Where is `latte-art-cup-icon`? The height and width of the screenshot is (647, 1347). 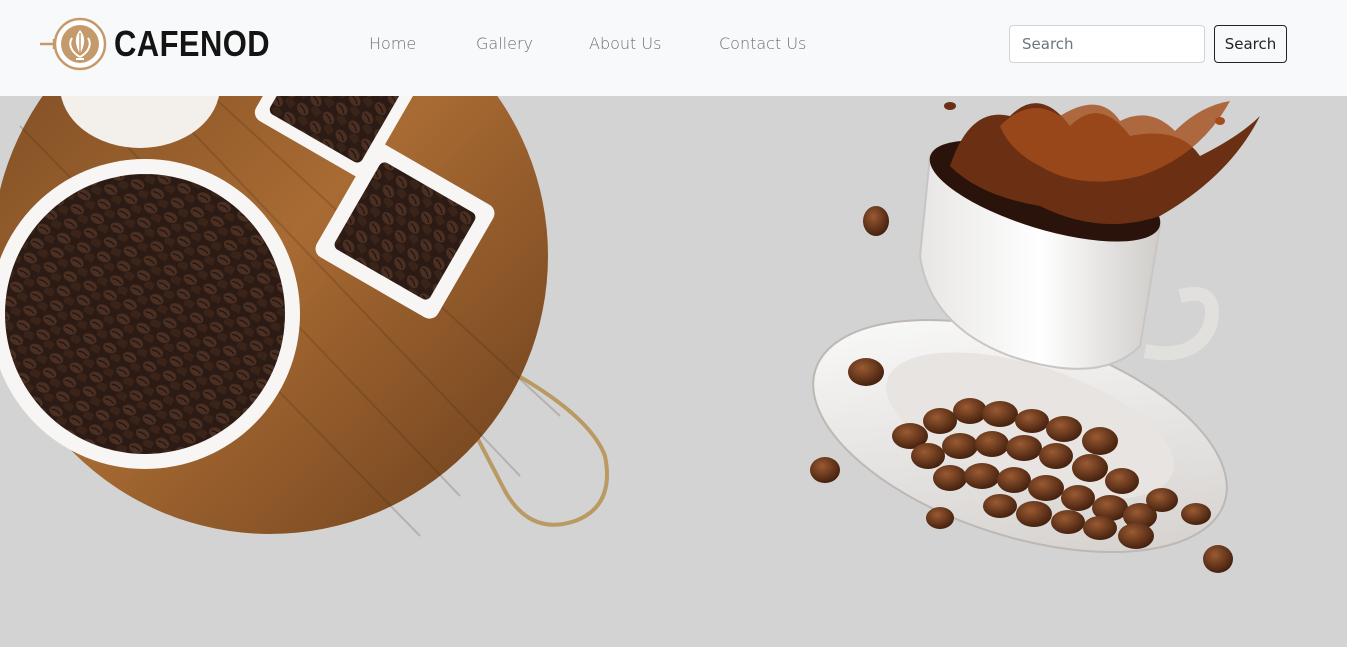
latte-art-cup-icon is located at coordinates (73, 44).